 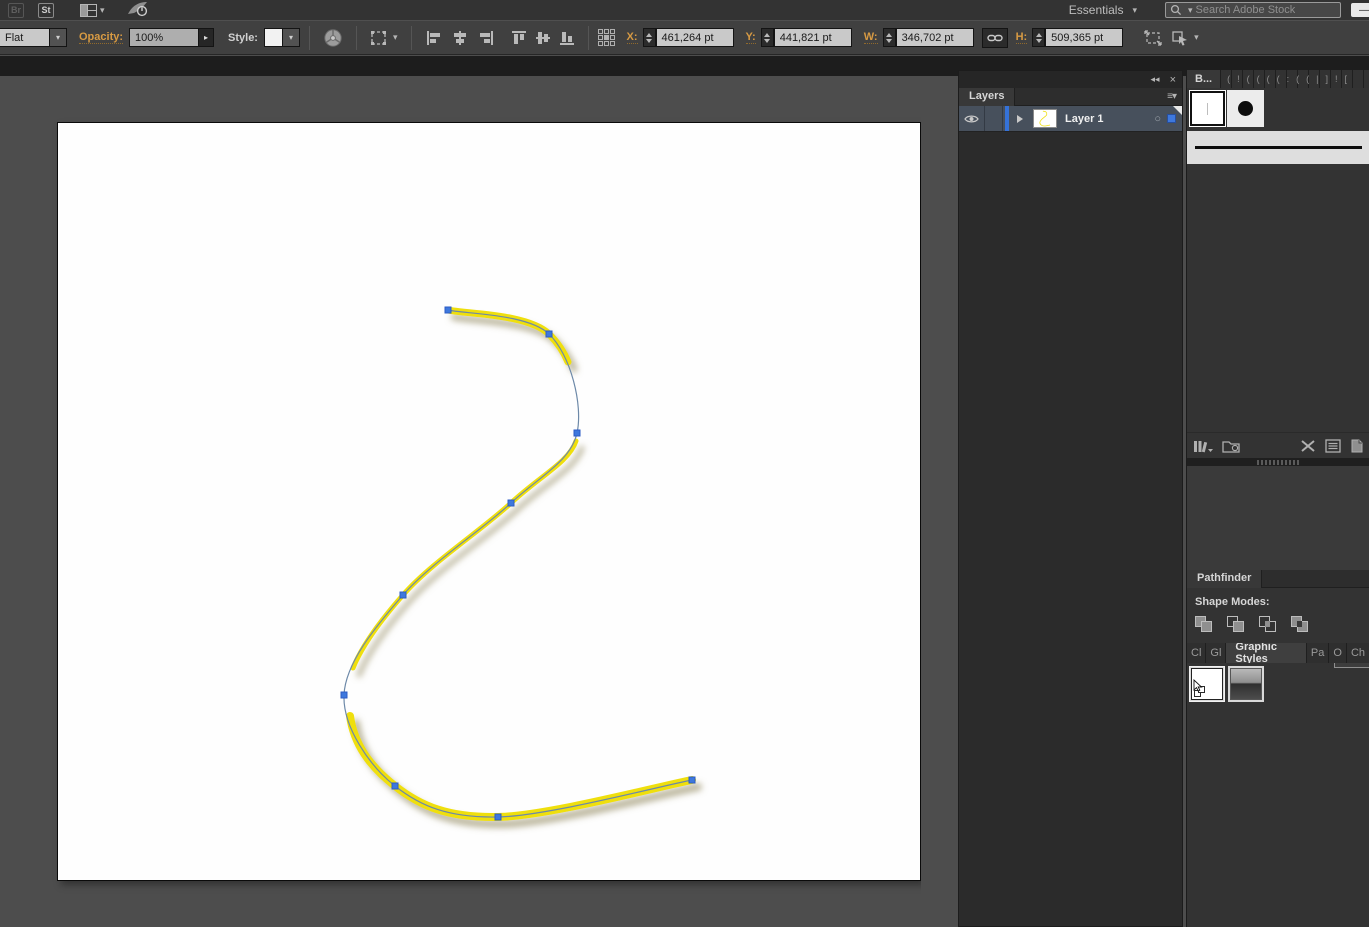 What do you see at coordinates (1300, 624) in the screenshot?
I see `exclude-button` at bounding box center [1300, 624].